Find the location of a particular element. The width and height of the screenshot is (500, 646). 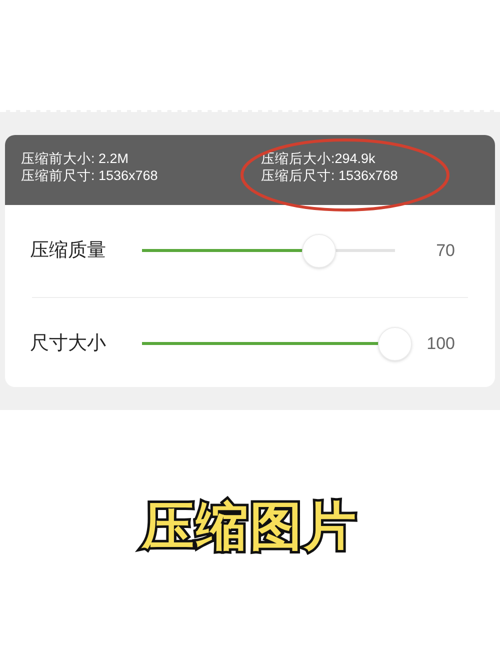

slider-value: 70 is located at coordinates (445, 251).